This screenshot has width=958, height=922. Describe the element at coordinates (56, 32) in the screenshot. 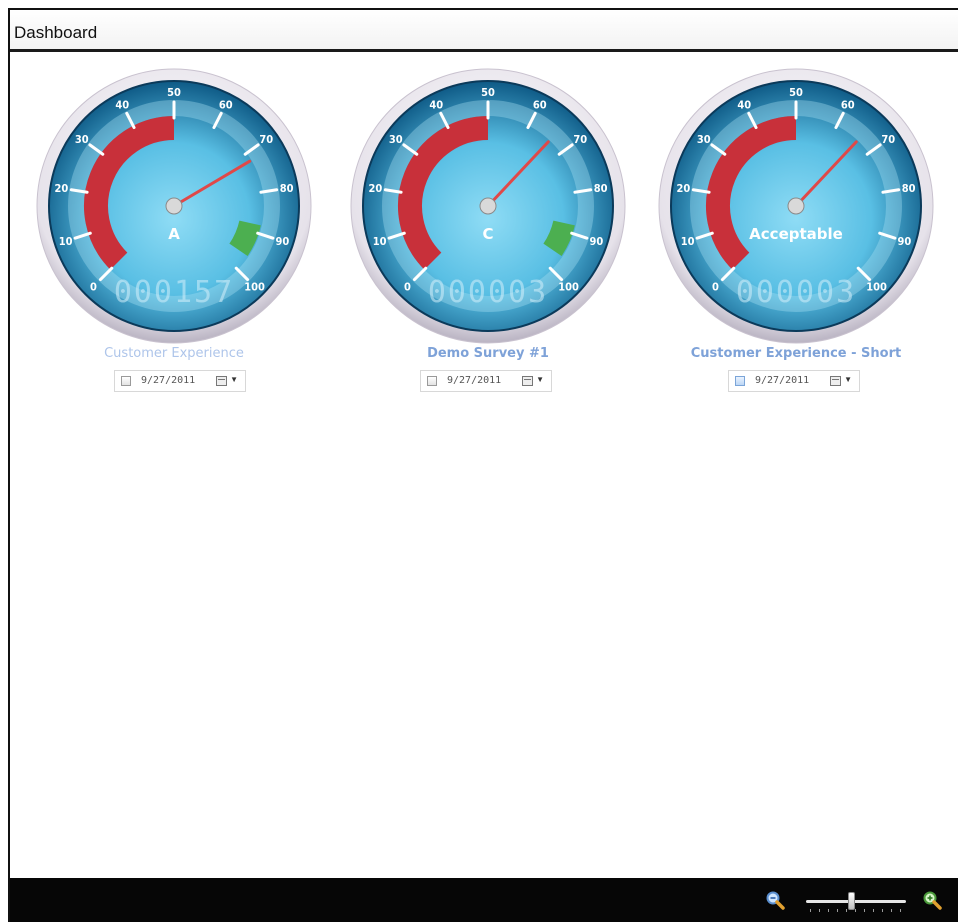

I see `window-title: Dashboard` at that location.